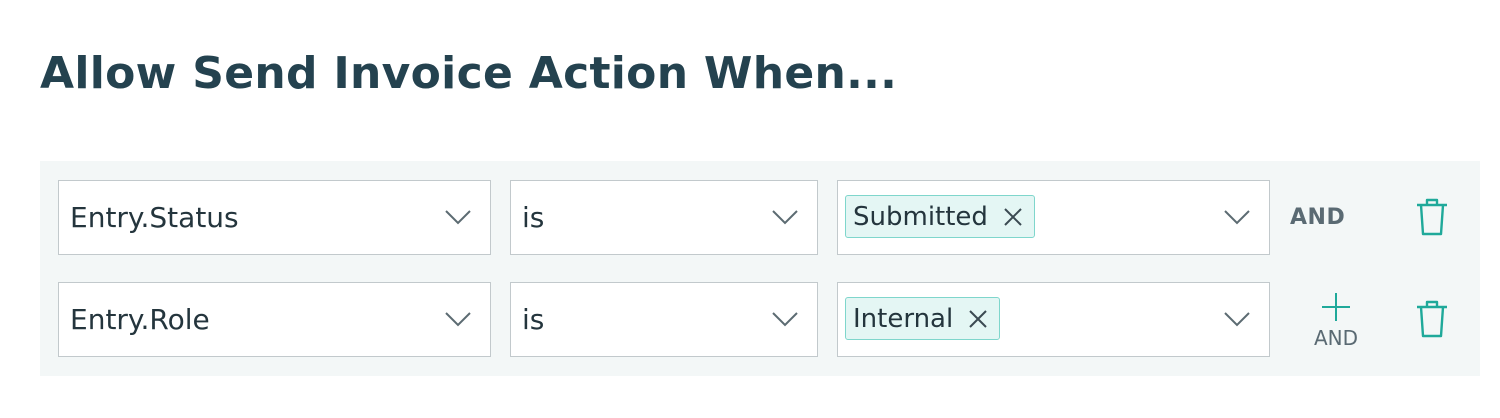 This screenshot has width=1500, height=418. Describe the element at coordinates (1336, 307) in the screenshot. I see `plus-icon` at that location.